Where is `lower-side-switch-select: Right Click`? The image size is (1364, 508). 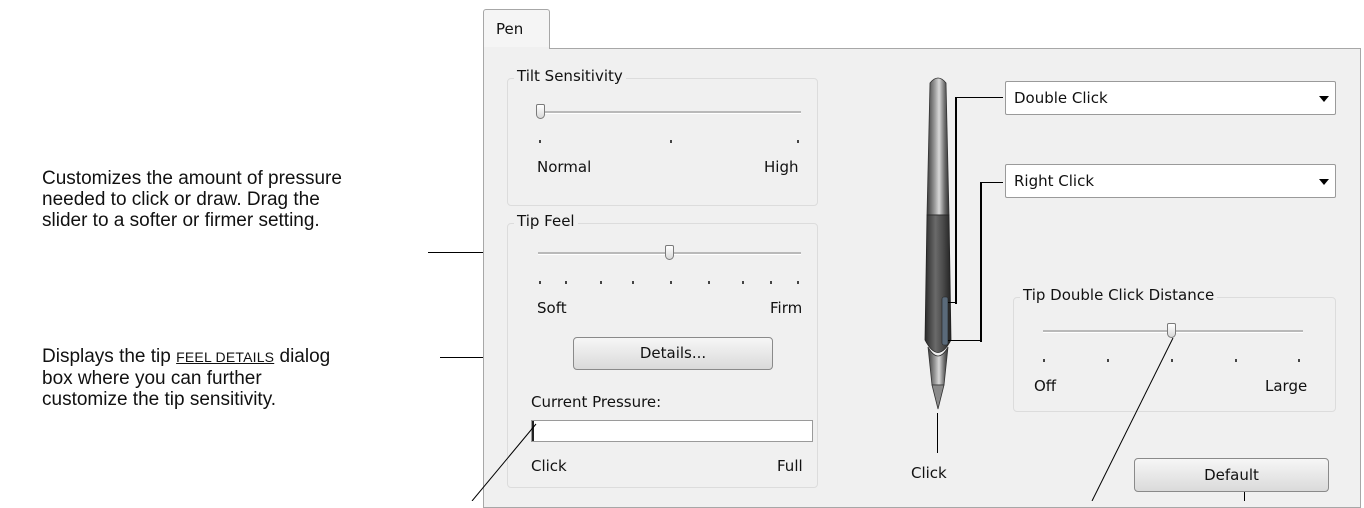
lower-side-switch-select: Right Click is located at coordinates (1170, 181).